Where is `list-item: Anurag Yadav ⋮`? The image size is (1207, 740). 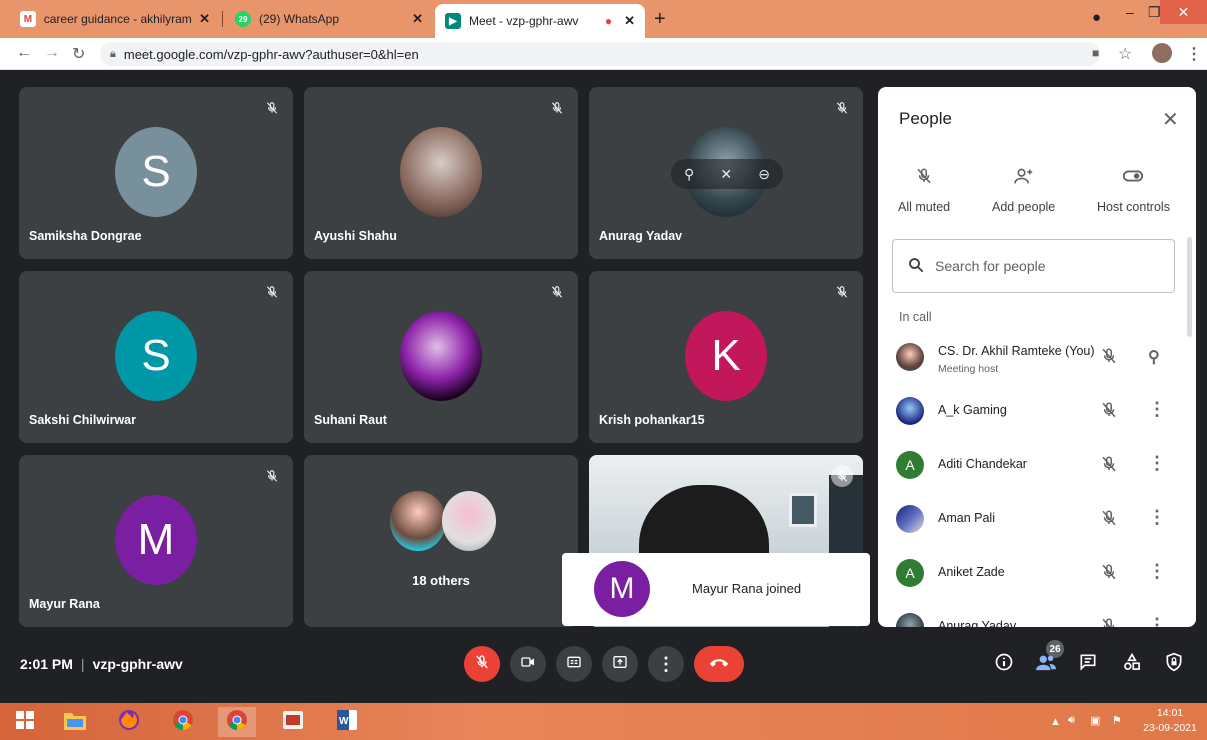
list-item: Anurag Yadav ⋮ is located at coordinates (1037, 615).